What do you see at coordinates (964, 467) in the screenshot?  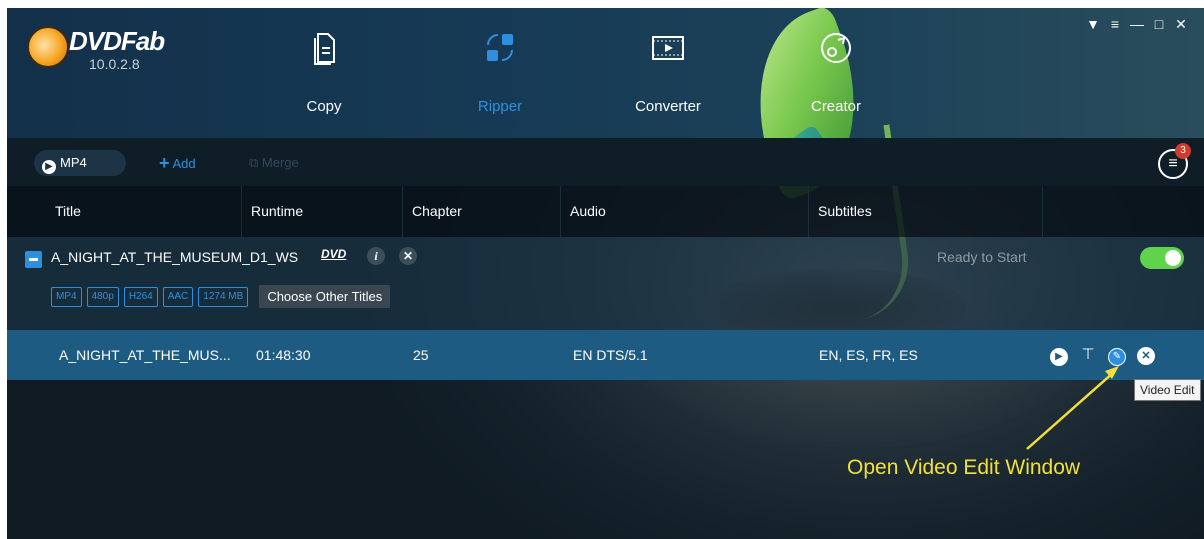 I see `annotation-text: Open Video Edit Window` at bounding box center [964, 467].